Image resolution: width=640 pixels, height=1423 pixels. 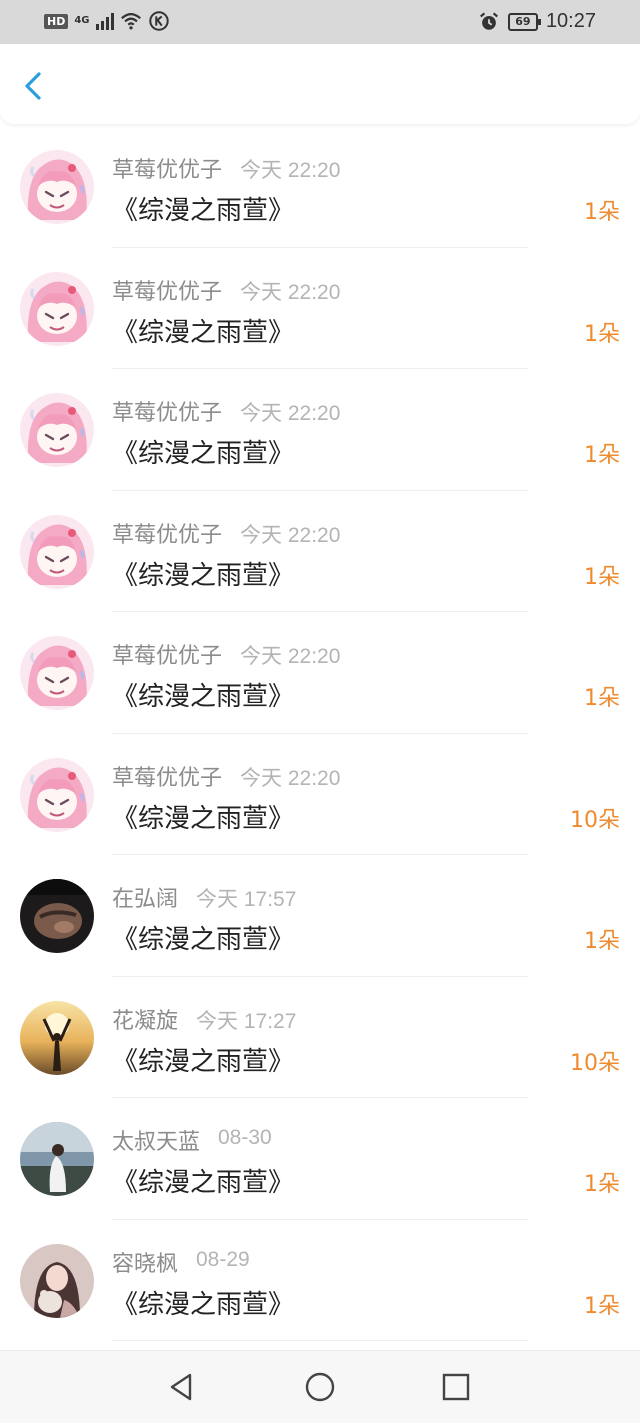 I want to click on timestamp: 08-30, so click(x=245, y=1137).